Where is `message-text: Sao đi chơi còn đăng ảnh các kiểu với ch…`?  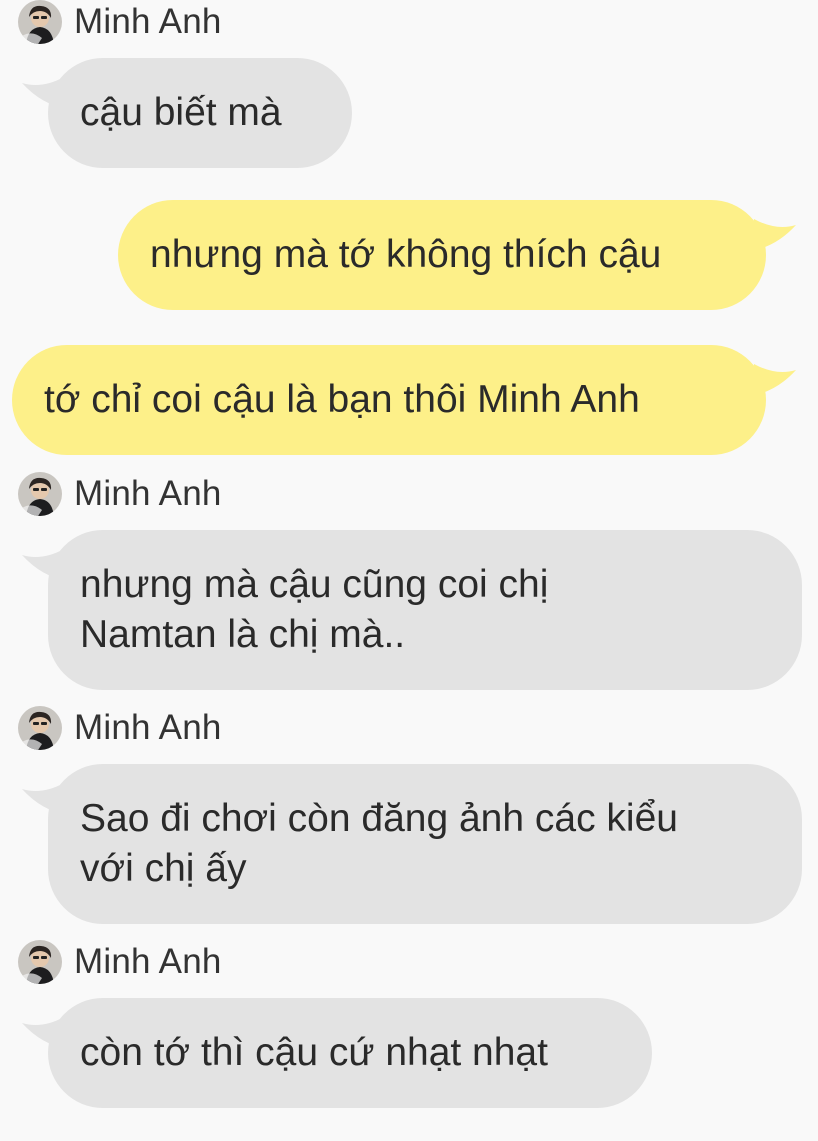
message-text: Sao đi chơi còn đăng ảnh các kiểu với ch… is located at coordinates (379, 843).